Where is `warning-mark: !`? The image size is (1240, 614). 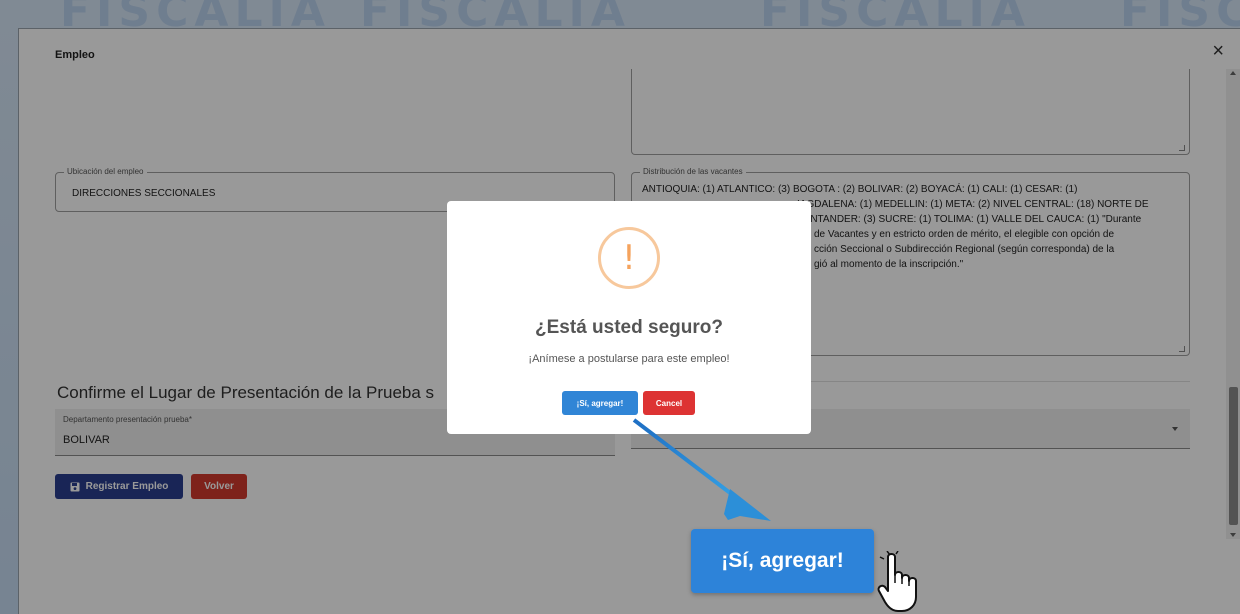 warning-mark: ! is located at coordinates (629, 258).